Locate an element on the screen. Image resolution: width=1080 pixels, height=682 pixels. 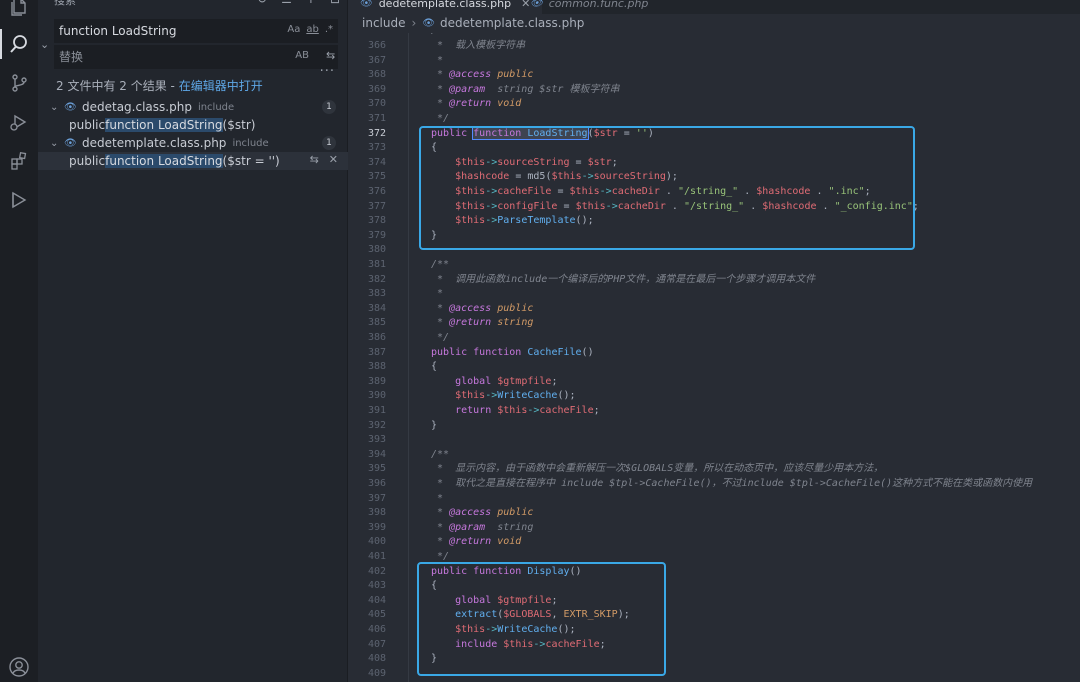
code-line: 403 { is located at coordinates (714, 586).